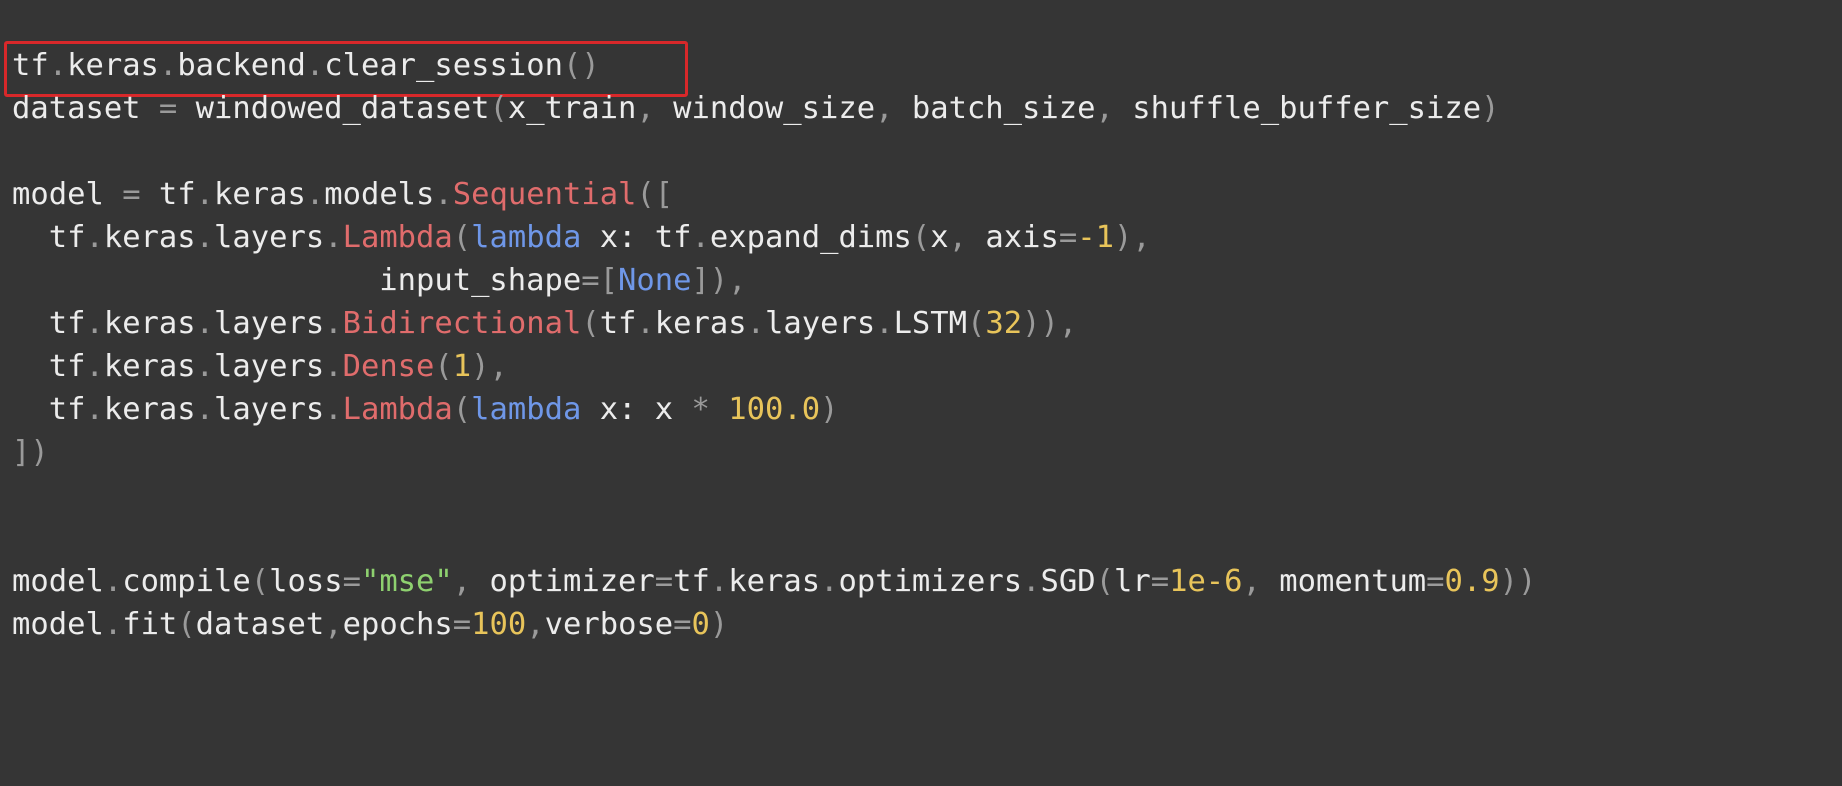 Image resolution: width=1842 pixels, height=786 pixels. I want to click on code-token: SGD, so click(1068, 581).